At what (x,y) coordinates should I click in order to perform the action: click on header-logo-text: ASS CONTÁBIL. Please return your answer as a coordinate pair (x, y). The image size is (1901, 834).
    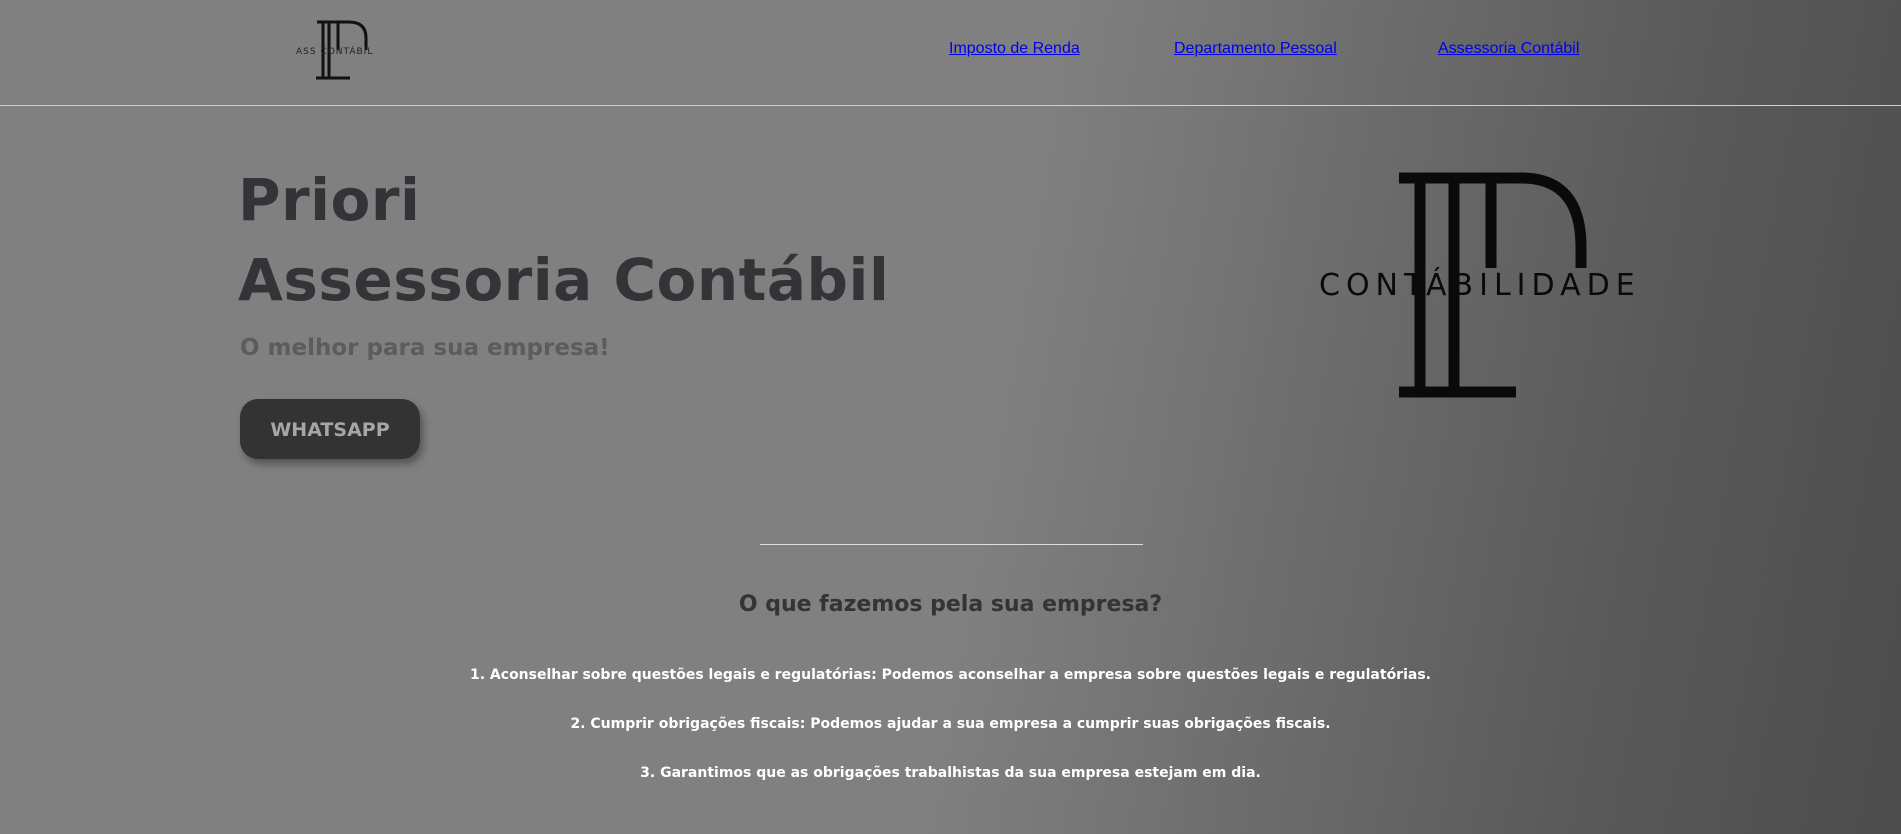
    Looking at the image, I should click on (335, 52).